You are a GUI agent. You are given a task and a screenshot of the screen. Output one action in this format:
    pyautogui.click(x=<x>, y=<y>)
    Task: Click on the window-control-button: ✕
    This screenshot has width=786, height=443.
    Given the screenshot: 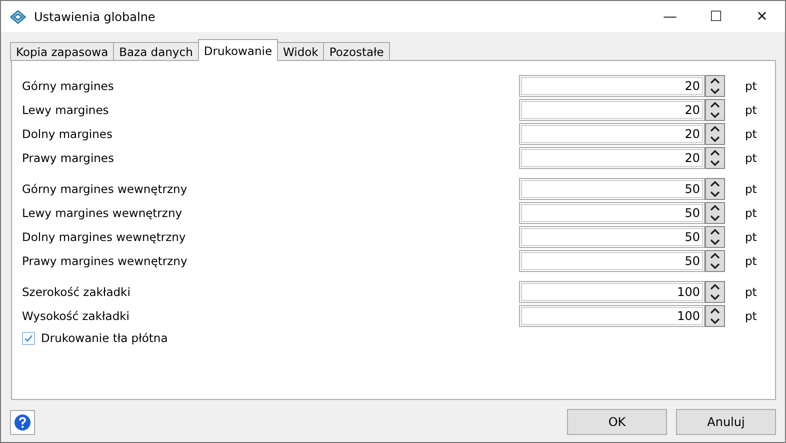 What is the action you would take?
    pyautogui.click(x=762, y=16)
    